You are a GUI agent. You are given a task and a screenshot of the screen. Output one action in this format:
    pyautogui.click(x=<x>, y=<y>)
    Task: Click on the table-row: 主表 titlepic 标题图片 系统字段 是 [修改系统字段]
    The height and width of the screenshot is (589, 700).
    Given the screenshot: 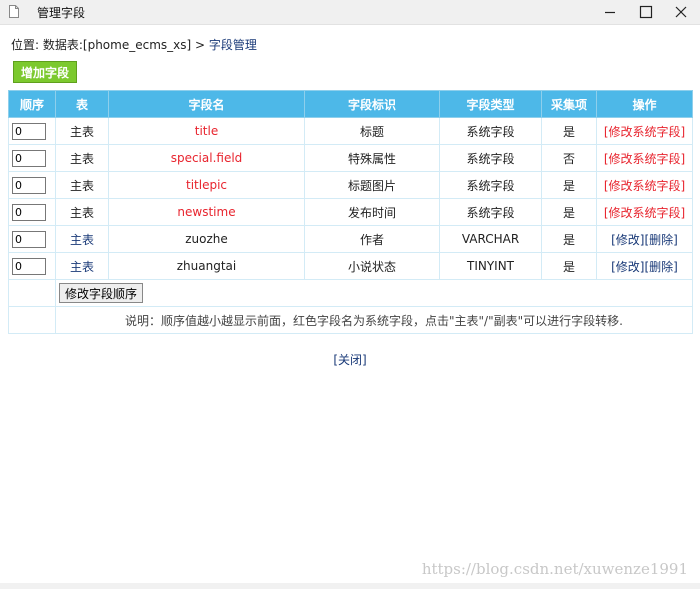 What is the action you would take?
    pyautogui.click(x=350, y=185)
    